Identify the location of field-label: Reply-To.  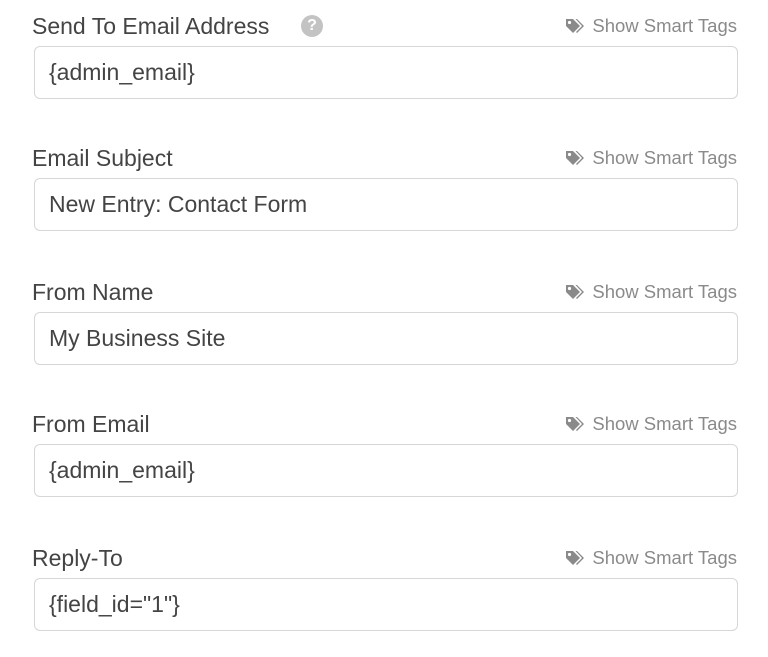
(77, 558).